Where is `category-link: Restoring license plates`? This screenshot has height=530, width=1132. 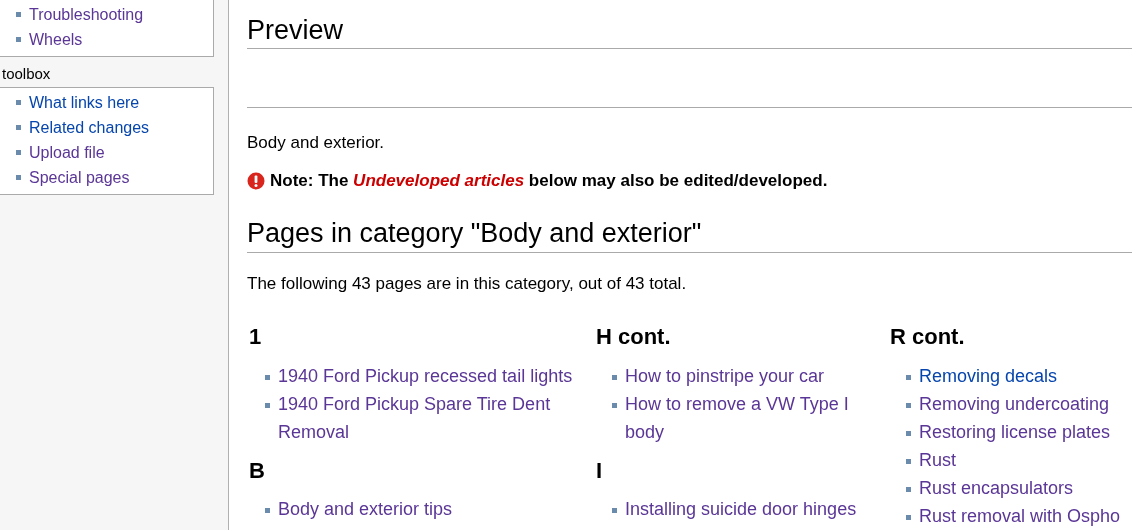 category-link: Restoring license plates is located at coordinates (1015, 431).